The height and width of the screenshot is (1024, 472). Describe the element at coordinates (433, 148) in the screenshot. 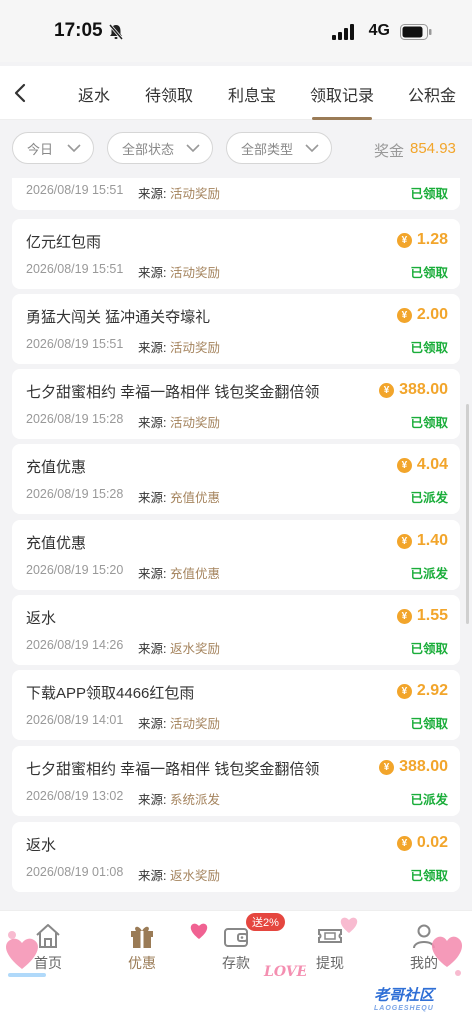

I see `bonus-value: 854.93` at that location.